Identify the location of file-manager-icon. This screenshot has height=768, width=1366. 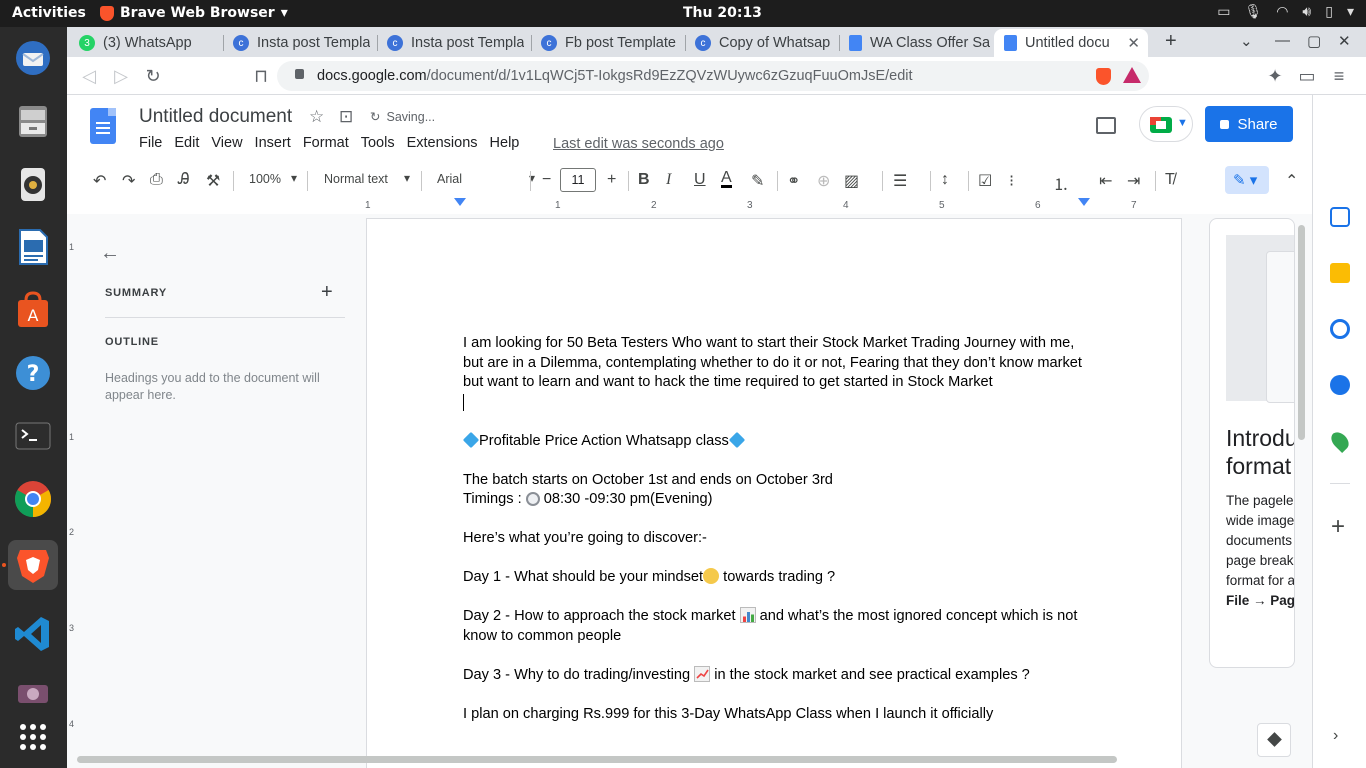
(33, 121).